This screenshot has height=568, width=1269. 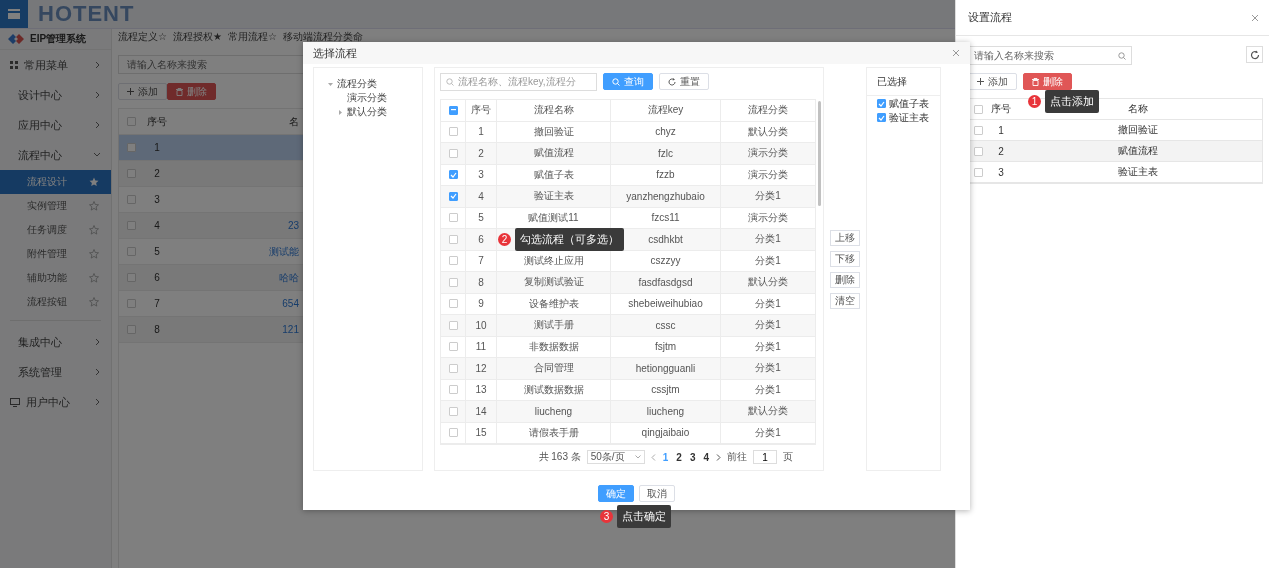 What do you see at coordinates (55, 372) in the screenshot?
I see `sidebar-item: 系统管理` at bounding box center [55, 372].